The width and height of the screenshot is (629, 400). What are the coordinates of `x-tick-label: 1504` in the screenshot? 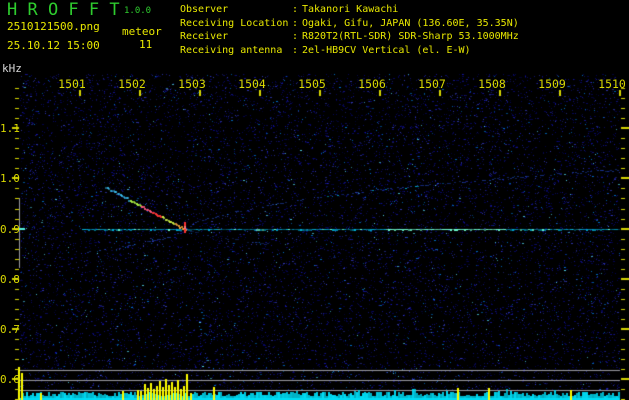 It's located at (252, 84).